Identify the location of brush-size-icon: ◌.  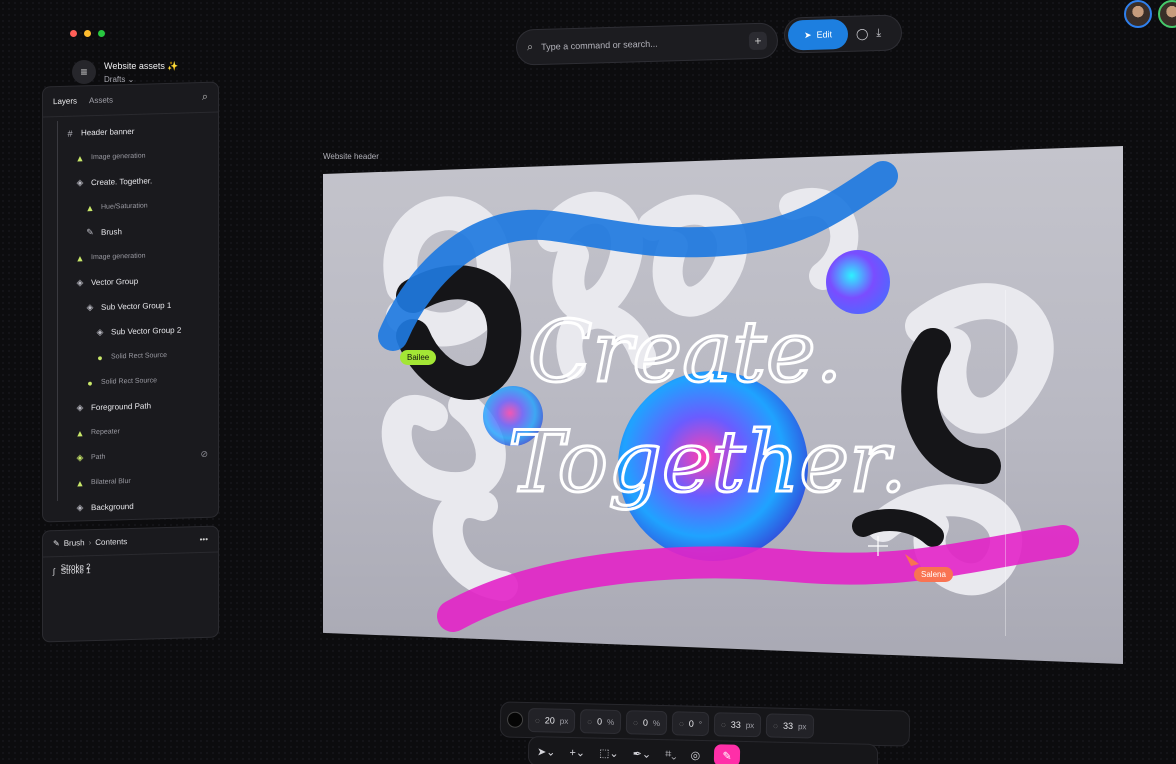
(537, 720).